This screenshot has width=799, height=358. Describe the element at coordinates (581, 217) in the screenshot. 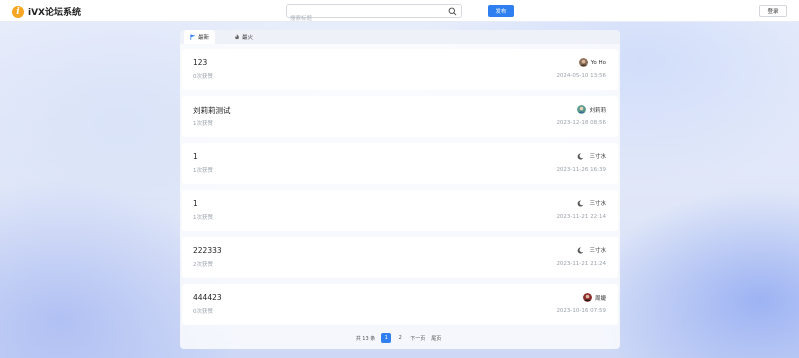

I see `post-time: 2023-11-21 22:14` at that location.